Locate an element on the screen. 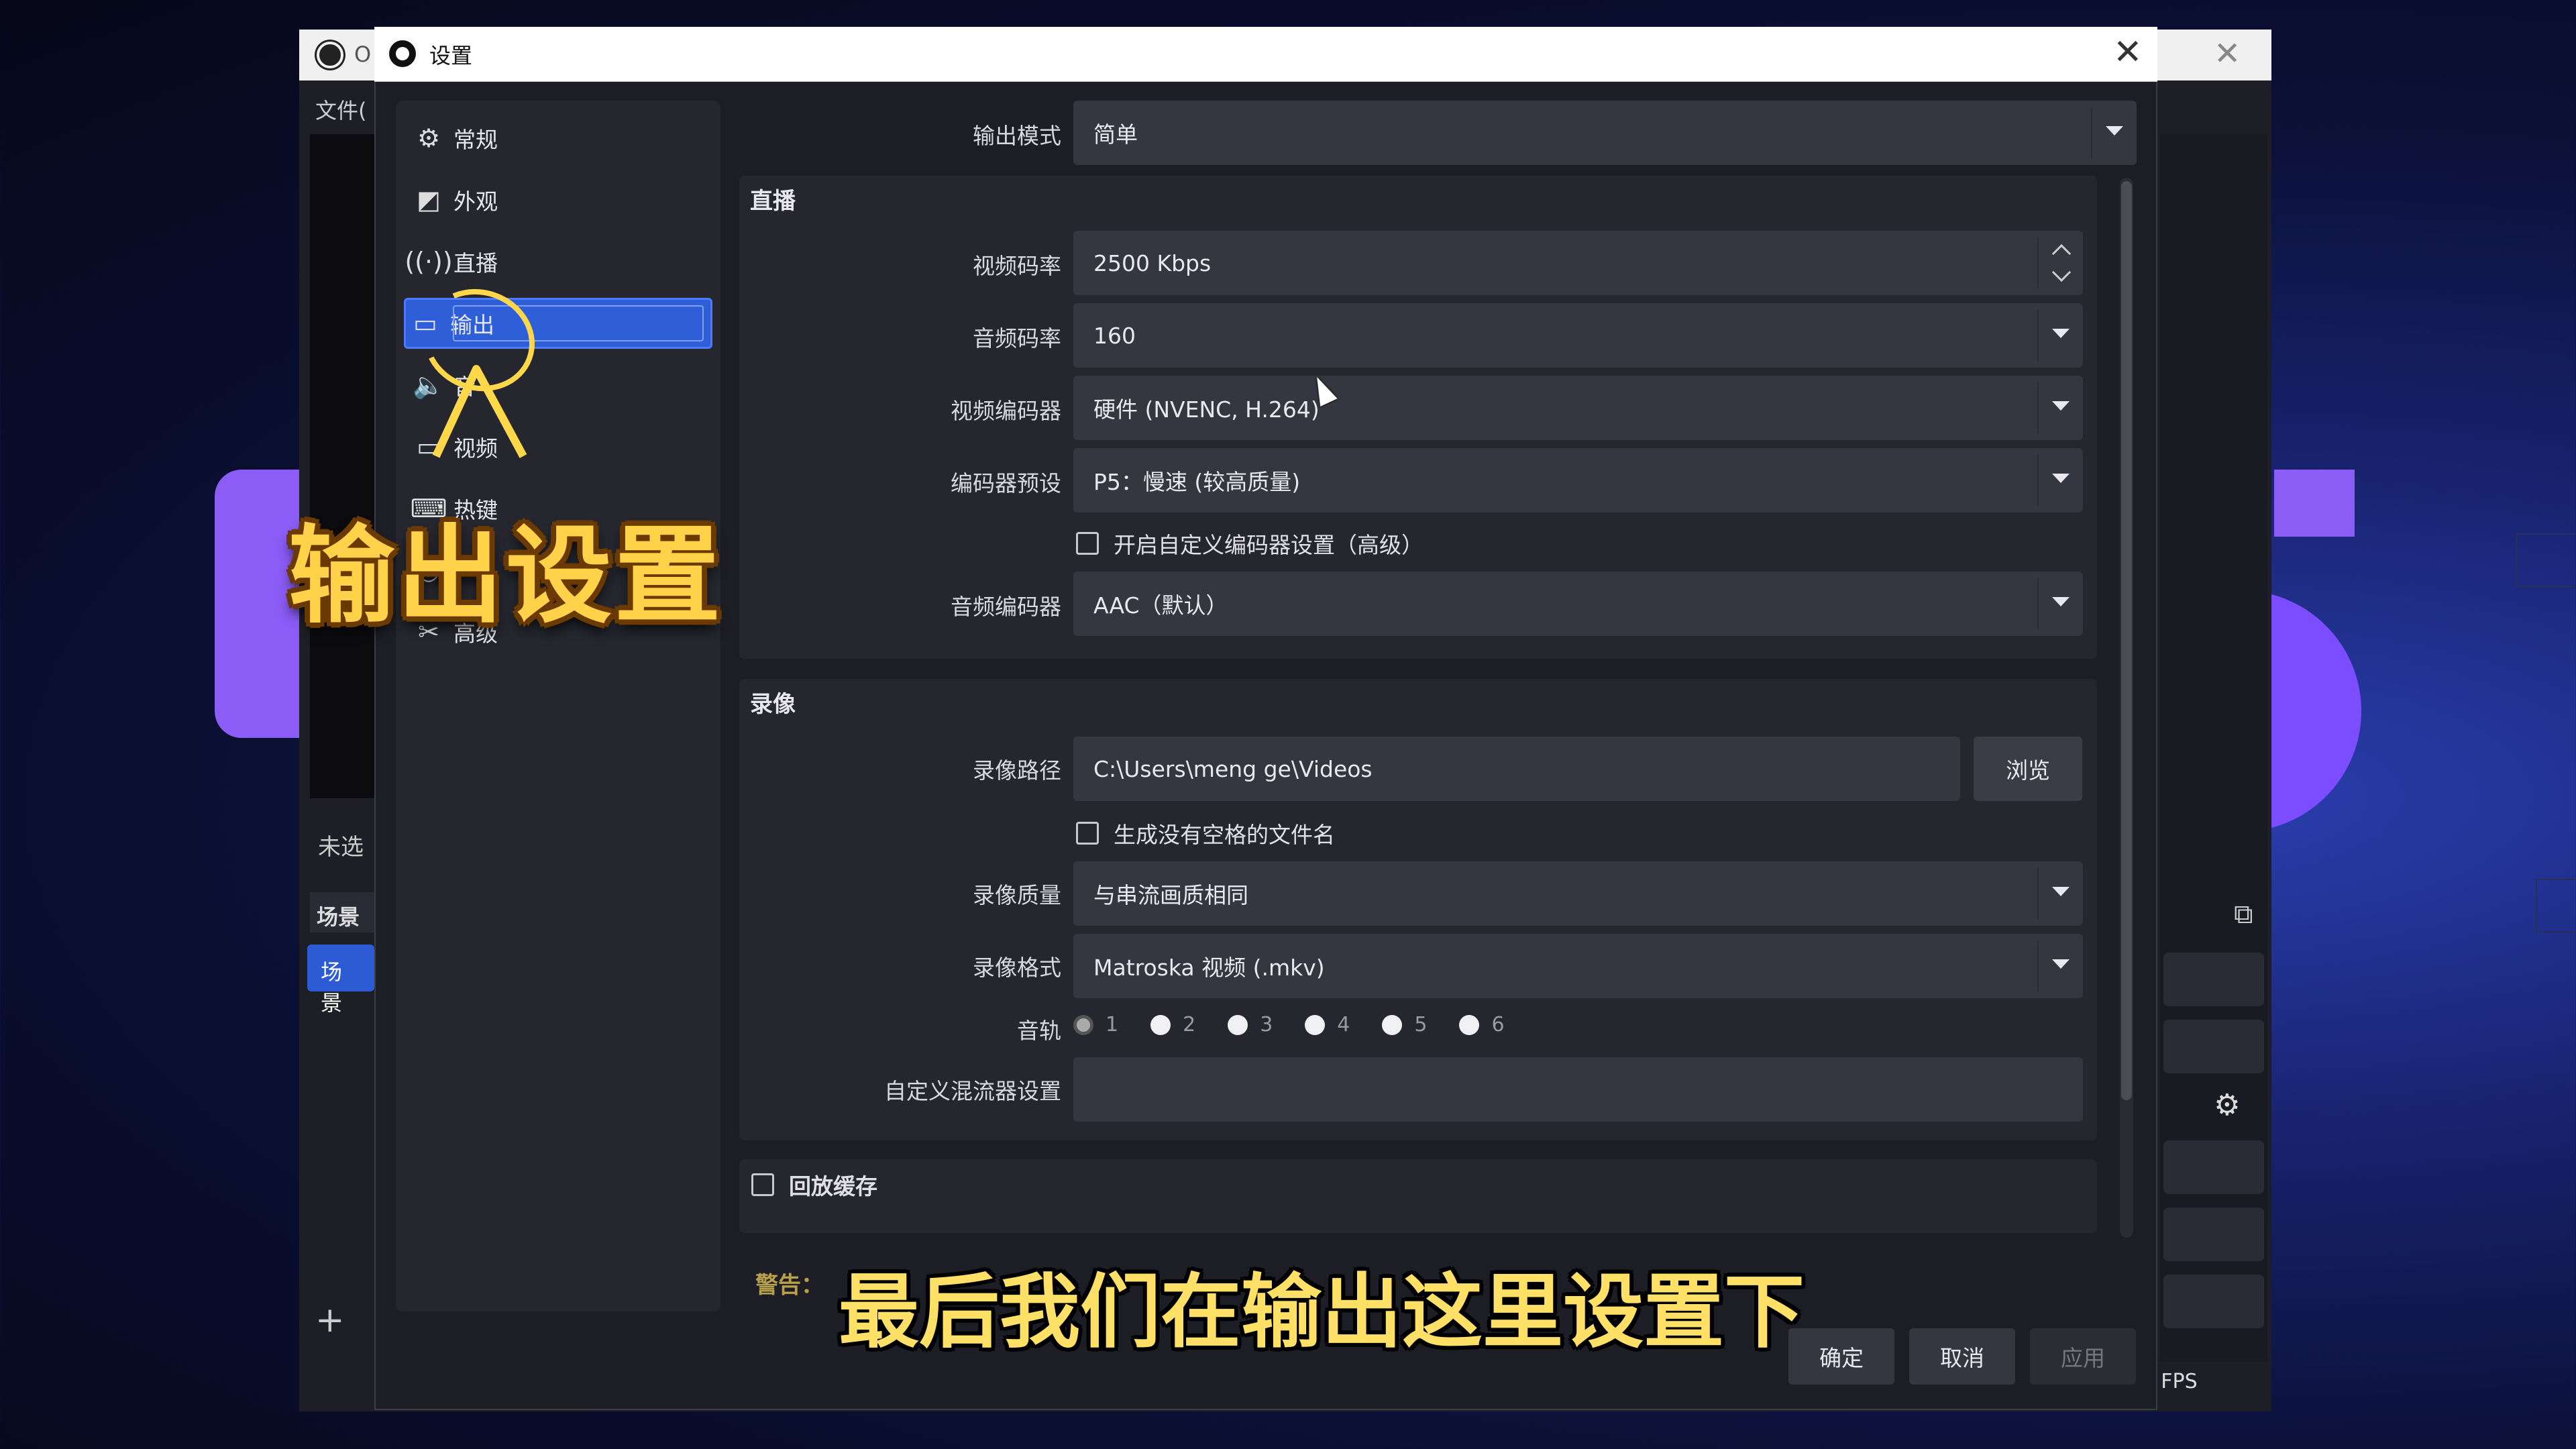  audio-track-2: 2 is located at coordinates (1172, 1024).